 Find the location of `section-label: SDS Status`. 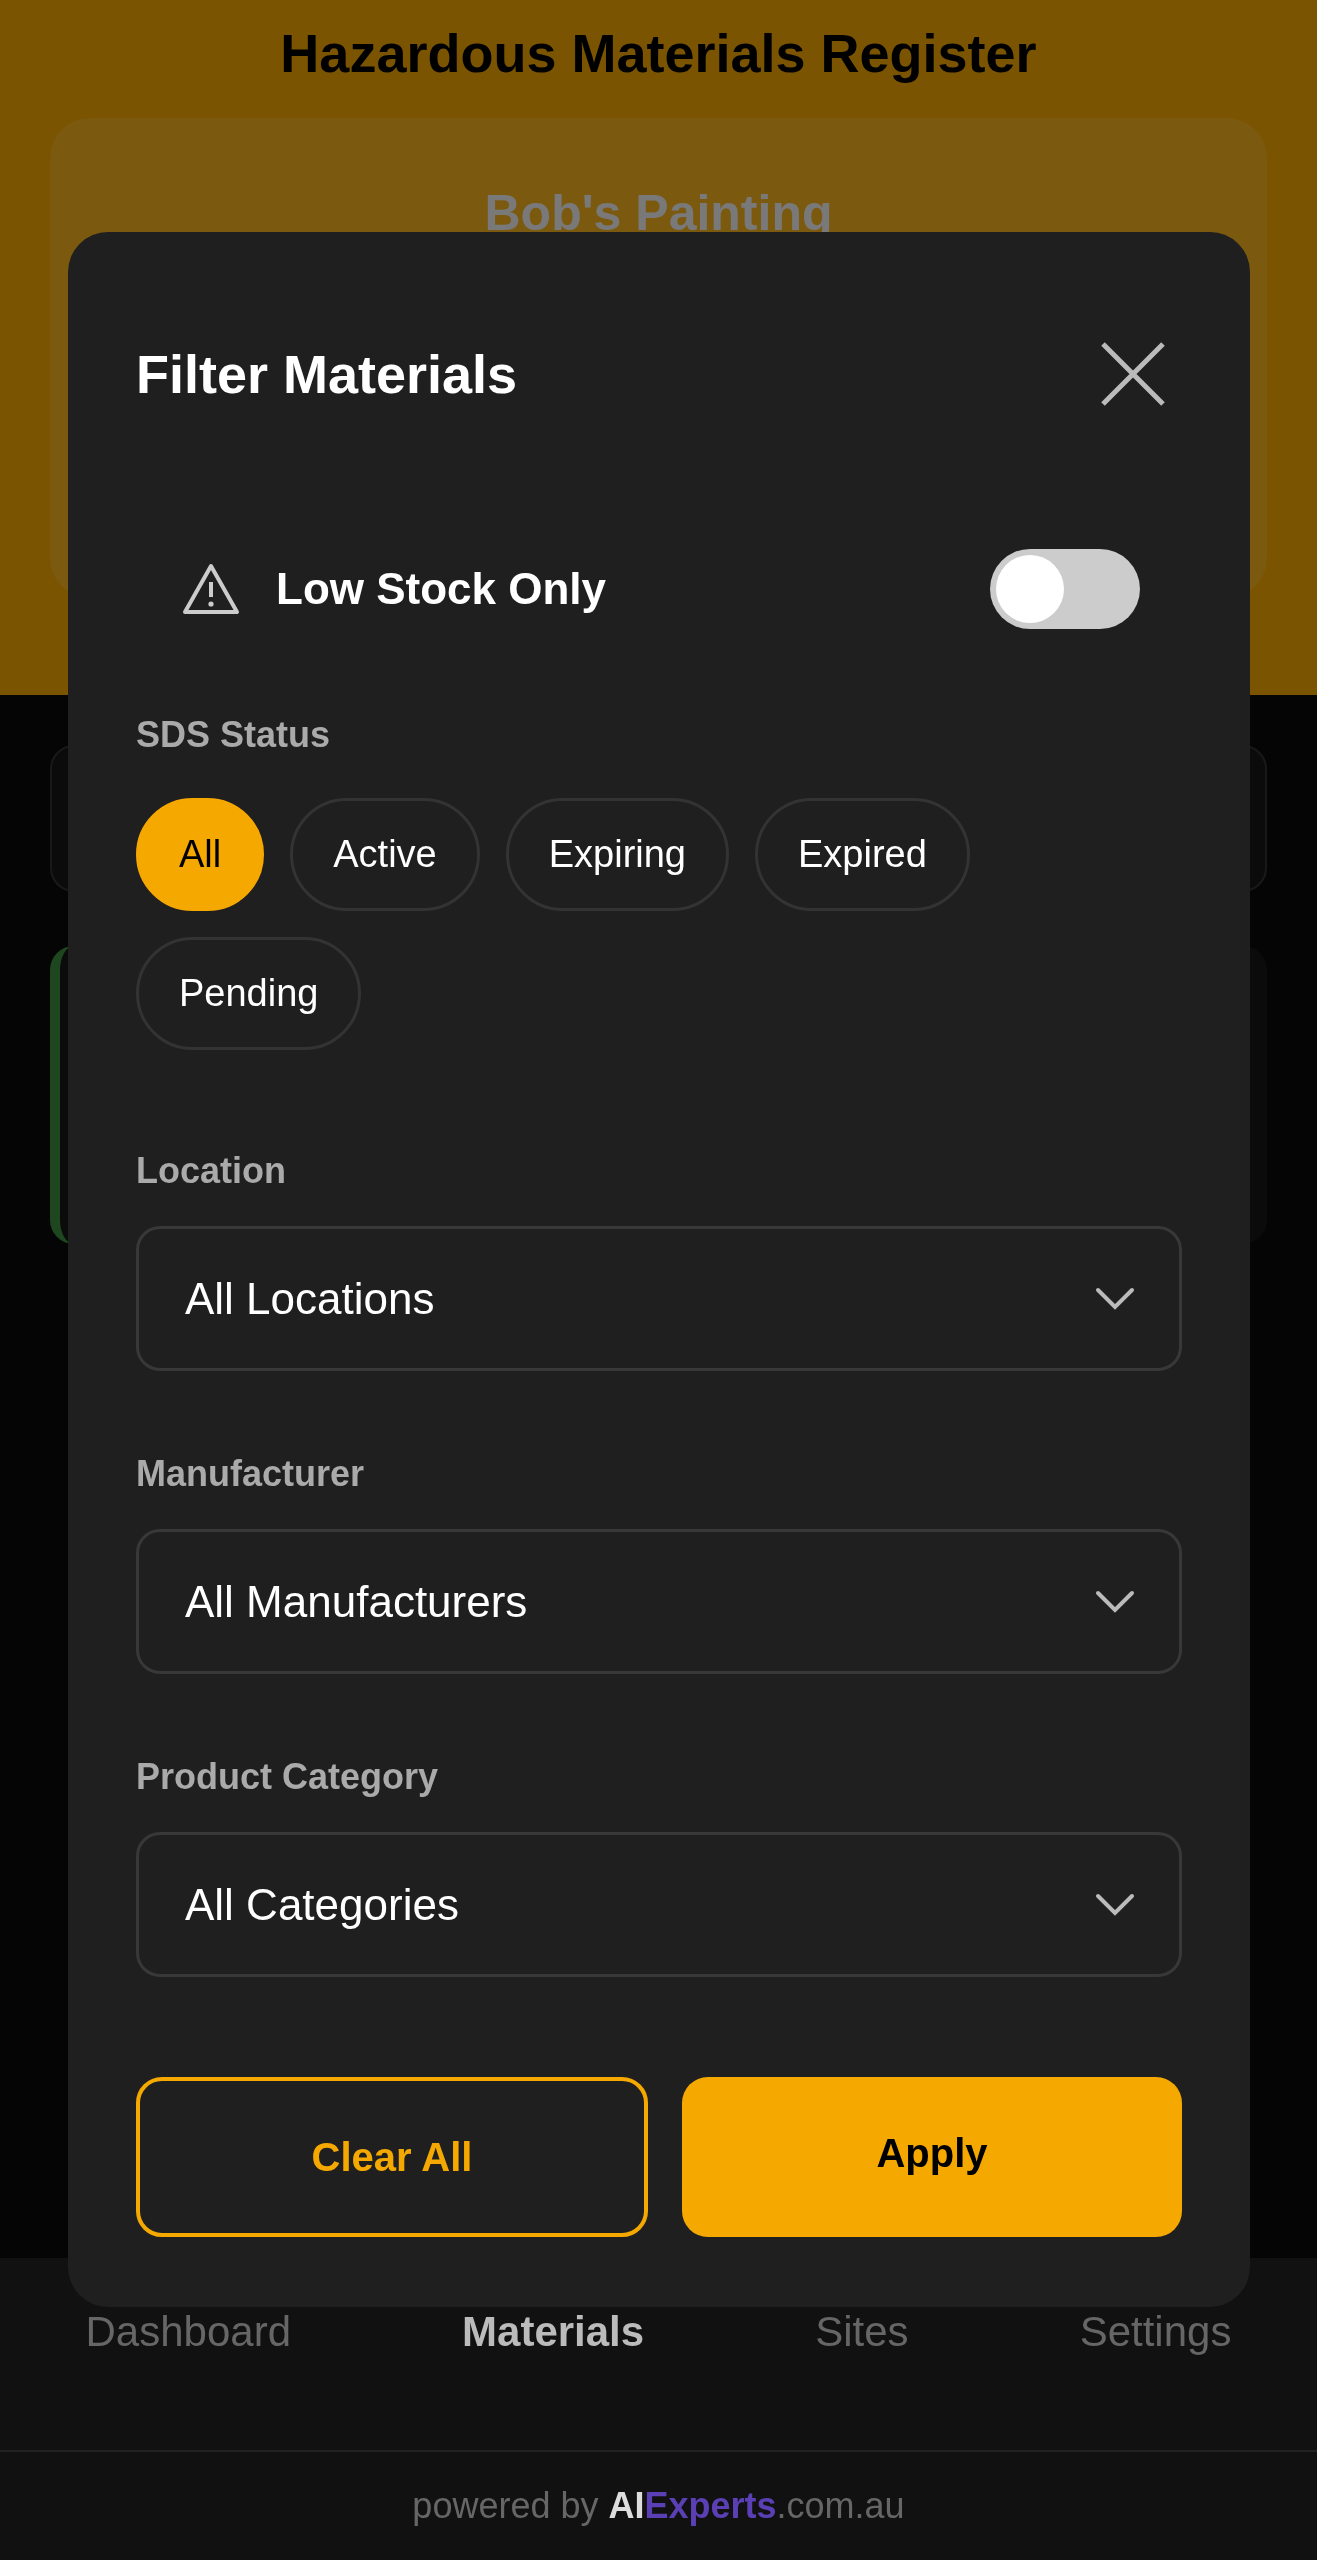

section-label: SDS Status is located at coordinates (234, 735).